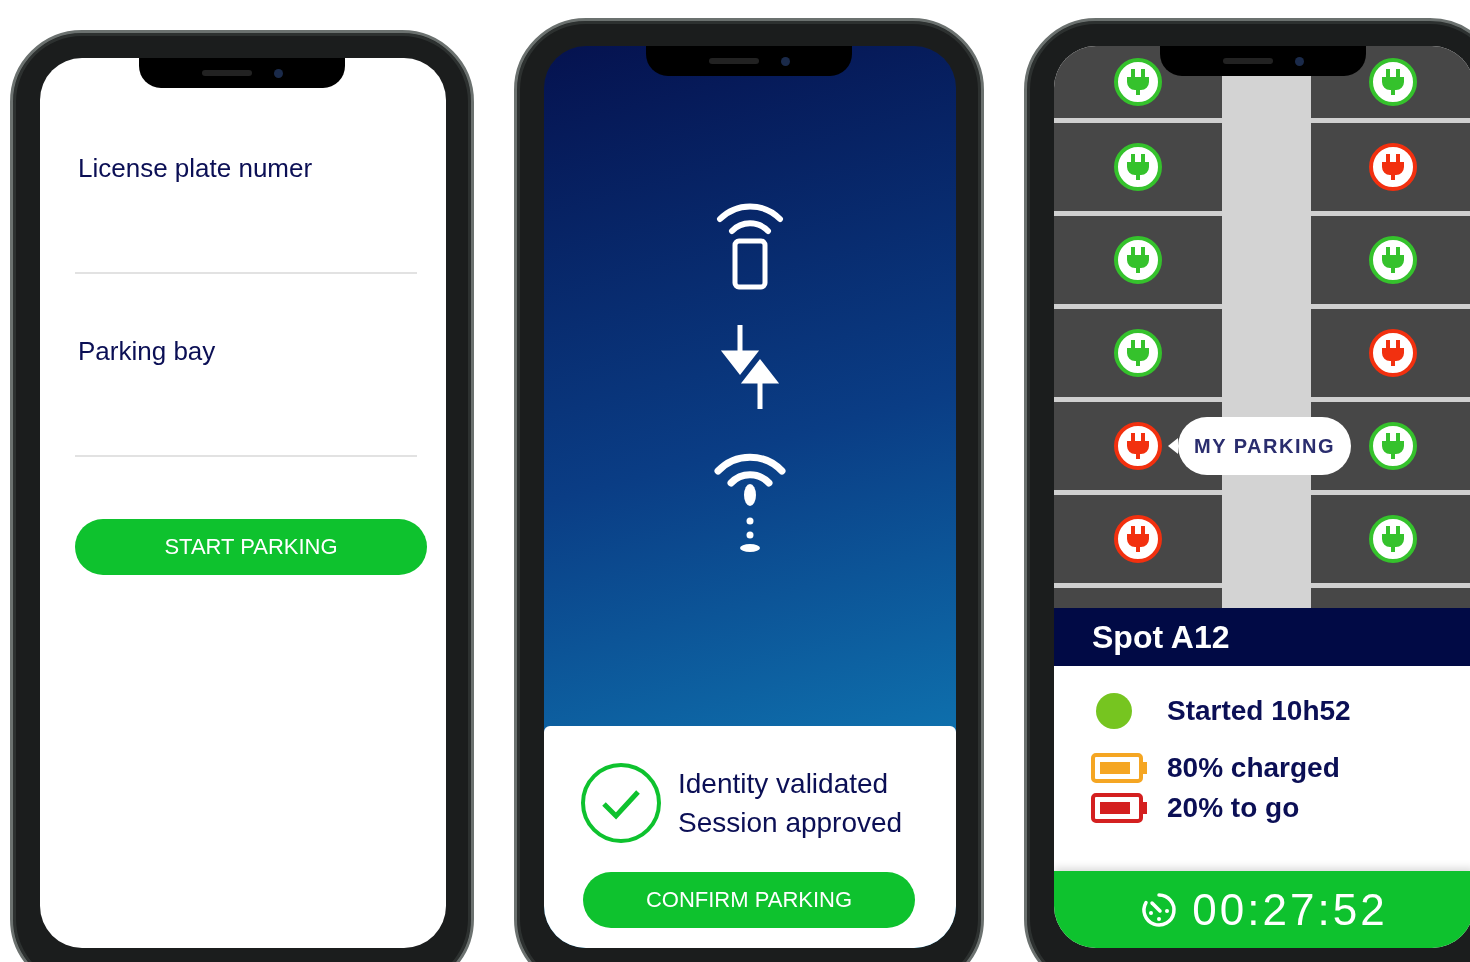 The height and width of the screenshot is (962, 1470). What do you see at coordinates (1159, 909) in the screenshot?
I see `stopwatch-icon` at bounding box center [1159, 909].